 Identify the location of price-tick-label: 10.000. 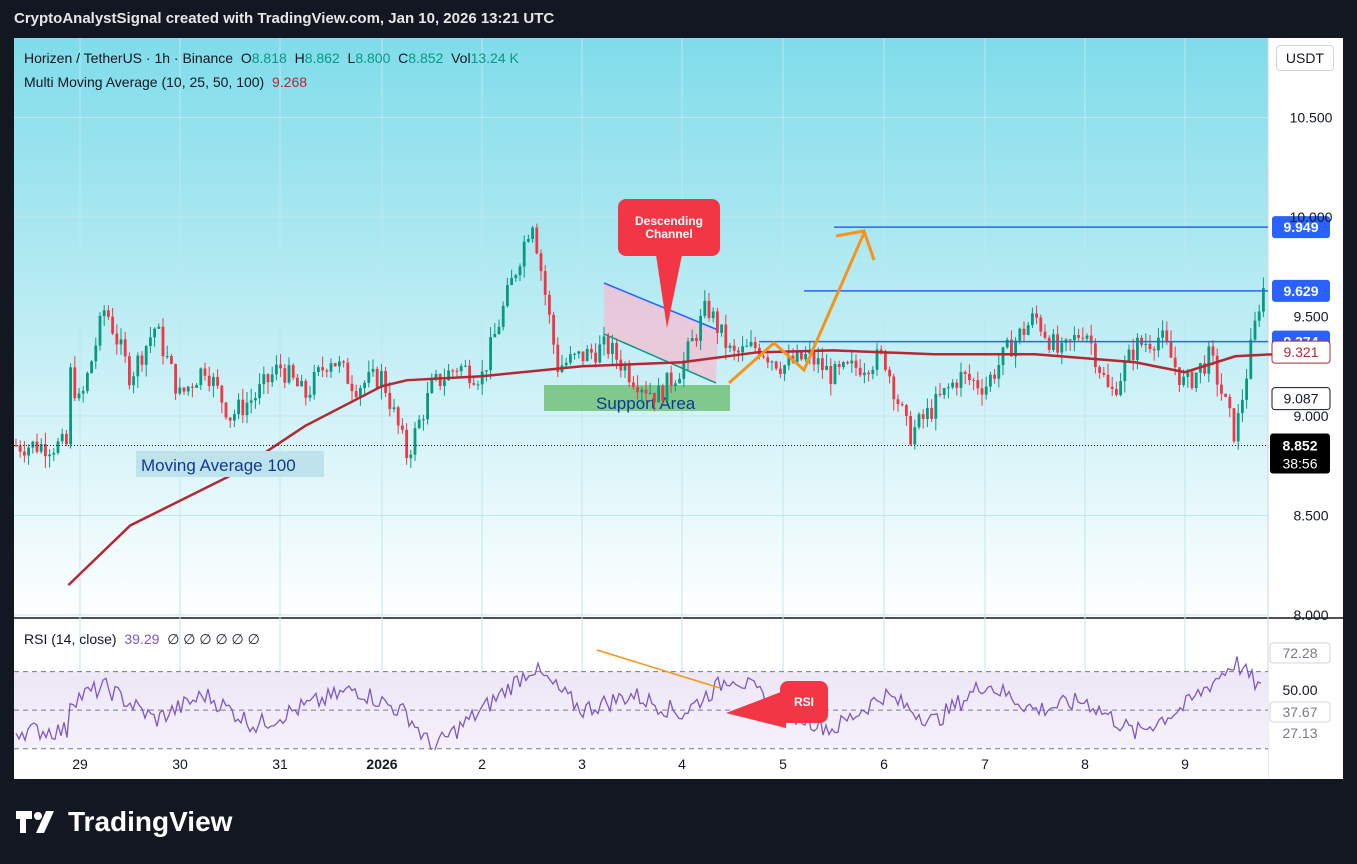
(1311, 217).